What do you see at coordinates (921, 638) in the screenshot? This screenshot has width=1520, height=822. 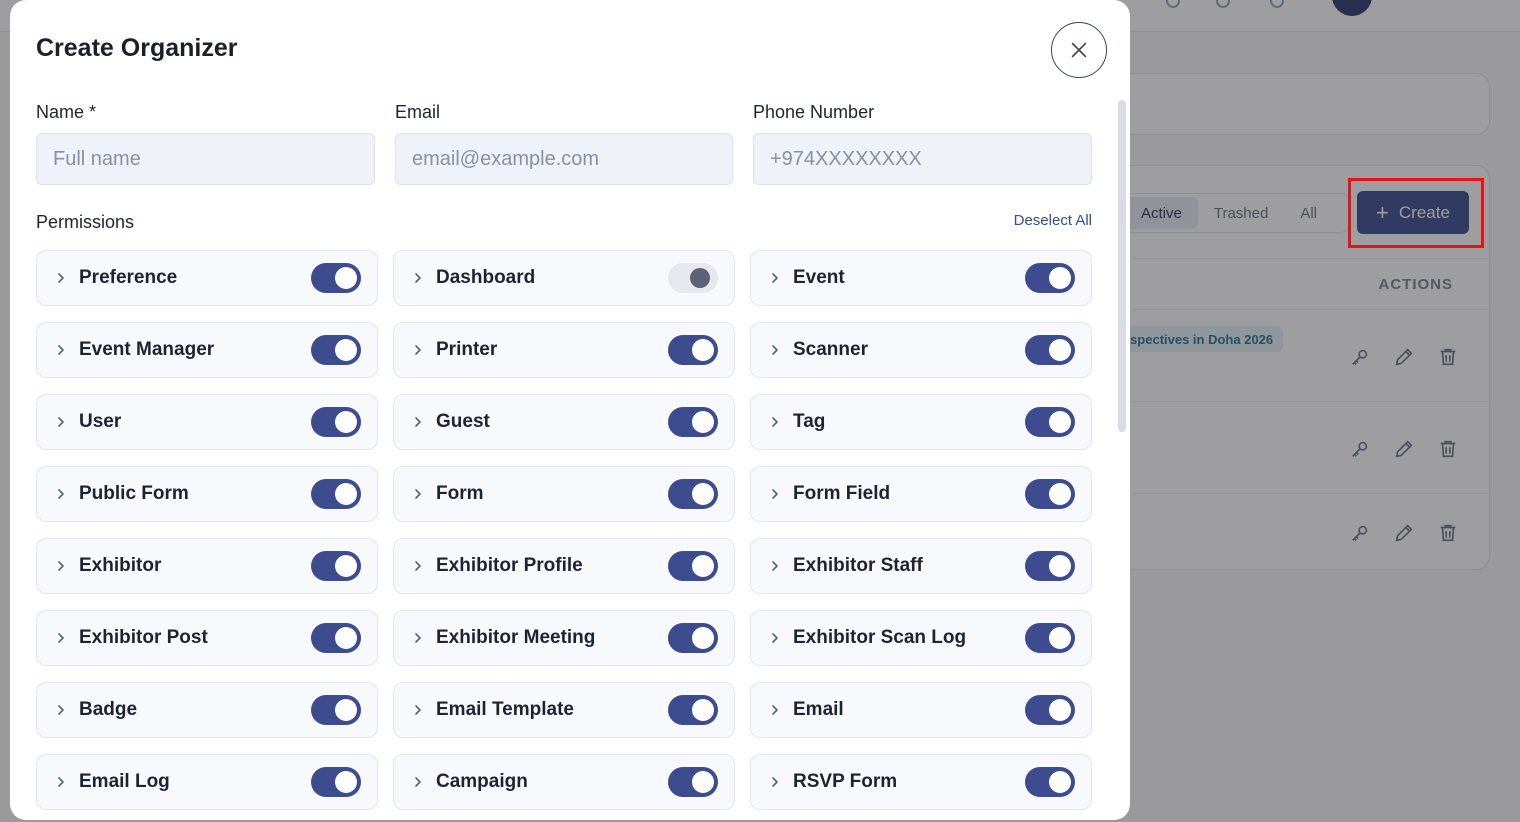 I see `permission-item: Exhibitor Scan Log` at bounding box center [921, 638].